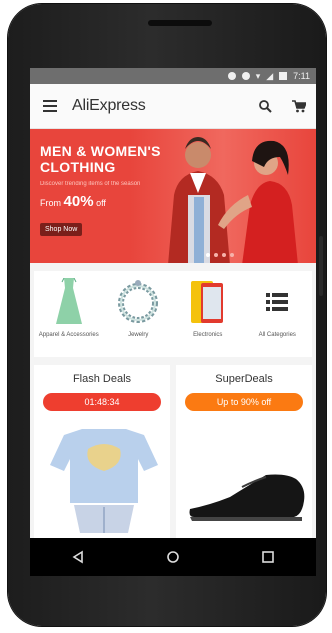 This screenshot has width=332, height=633. I want to click on flash-deals-timer: 01:48:34, so click(102, 402).